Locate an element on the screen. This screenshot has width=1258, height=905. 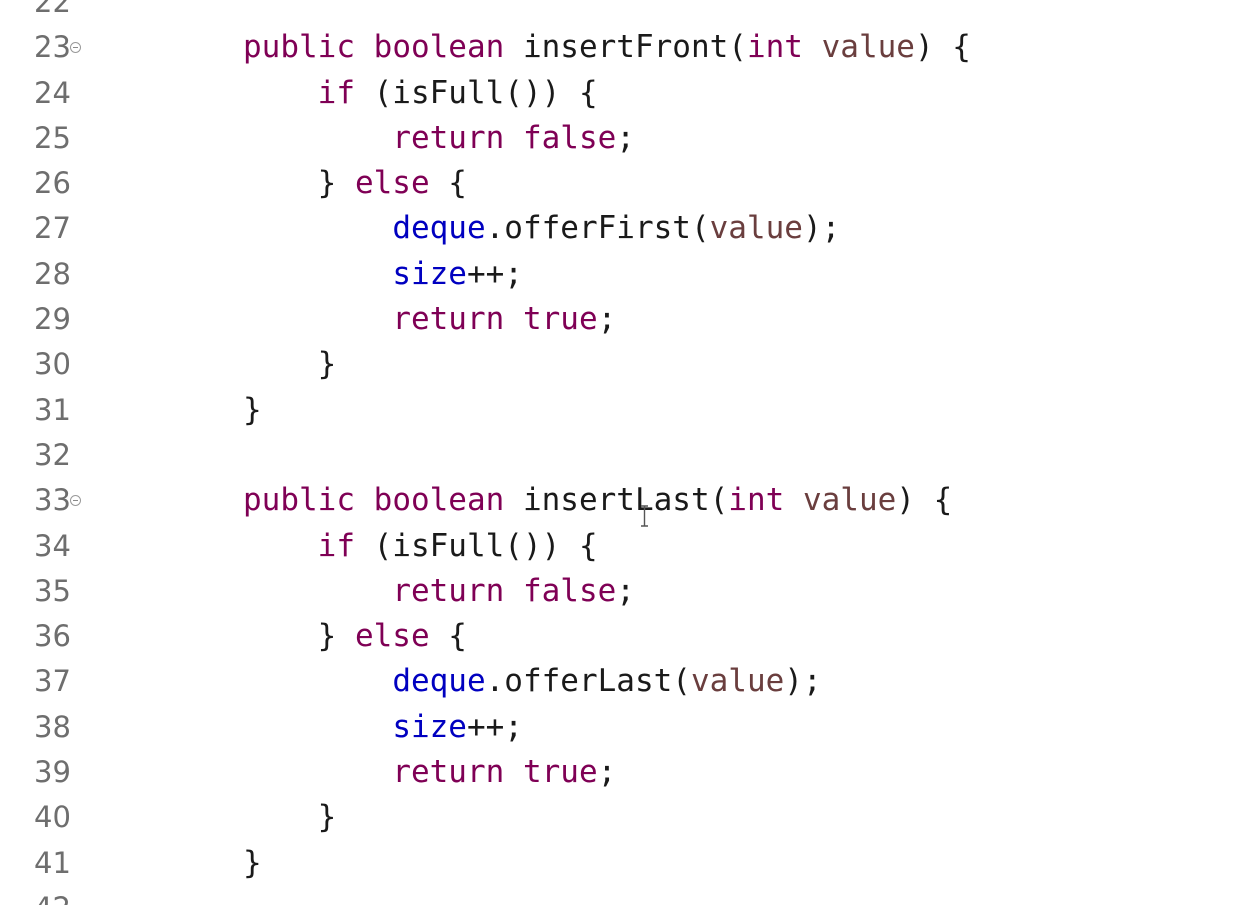
line-number: 33 is located at coordinates (52, 500).